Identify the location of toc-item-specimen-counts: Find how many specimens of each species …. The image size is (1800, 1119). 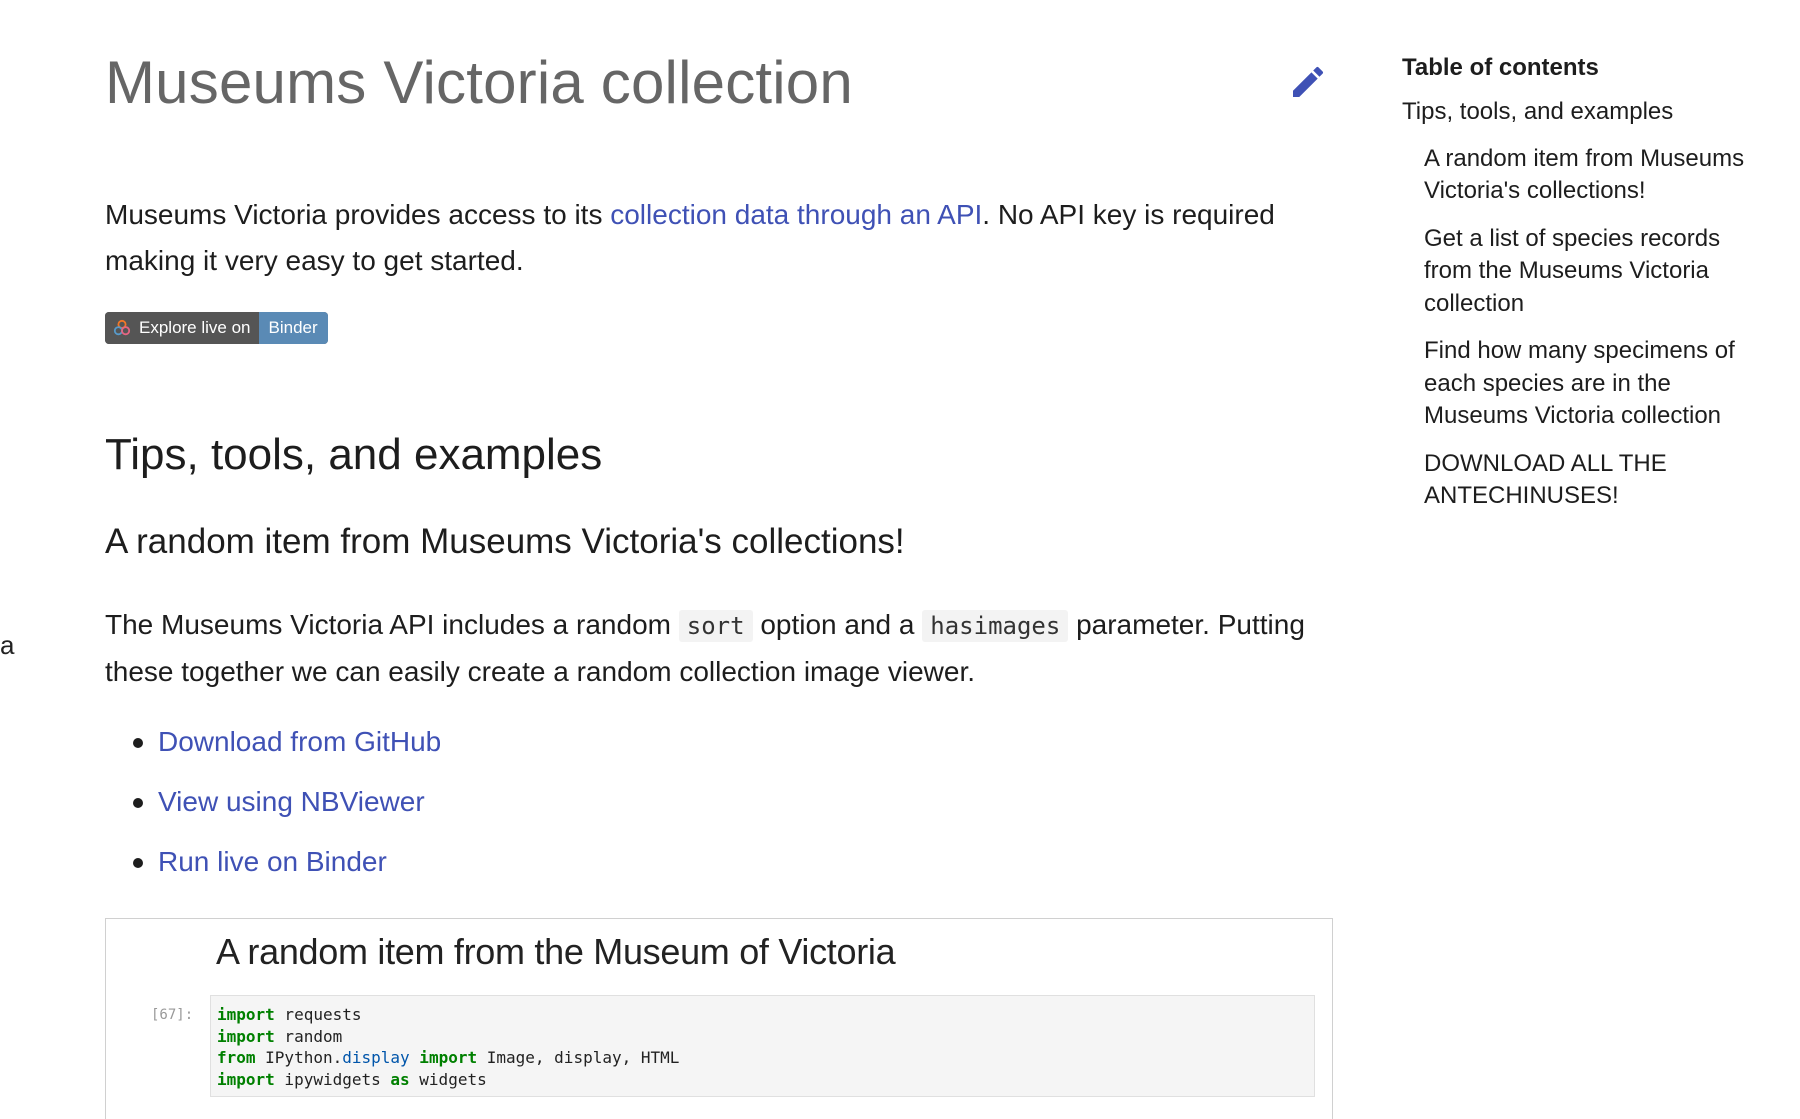
(1599, 384).